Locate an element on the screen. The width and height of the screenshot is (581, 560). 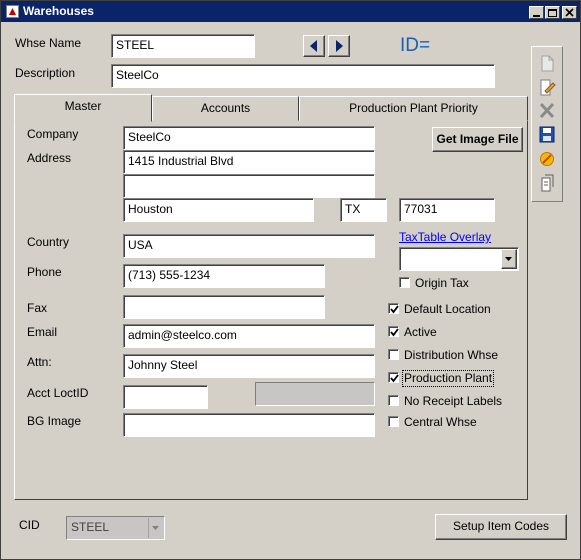
tab-master: Master is located at coordinates (83, 108).